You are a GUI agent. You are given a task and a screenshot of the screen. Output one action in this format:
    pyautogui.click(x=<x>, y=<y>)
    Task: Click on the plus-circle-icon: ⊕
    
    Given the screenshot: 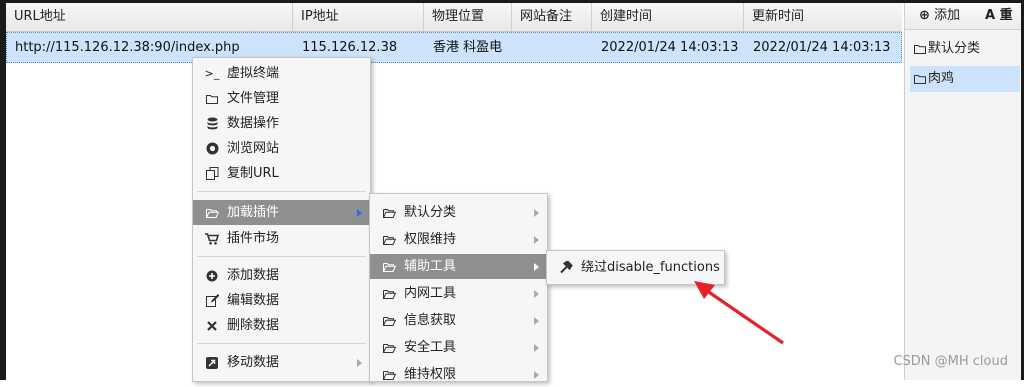 What is the action you would take?
    pyautogui.click(x=924, y=15)
    